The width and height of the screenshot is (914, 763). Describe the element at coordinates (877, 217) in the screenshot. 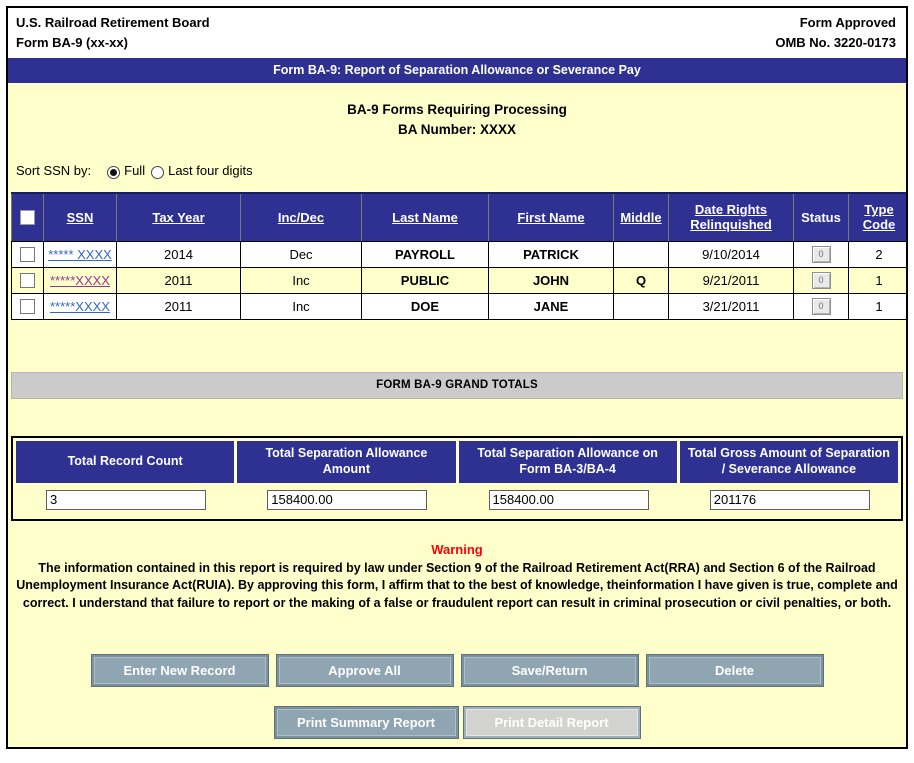

I see `col-header-type-code: Type Code` at that location.